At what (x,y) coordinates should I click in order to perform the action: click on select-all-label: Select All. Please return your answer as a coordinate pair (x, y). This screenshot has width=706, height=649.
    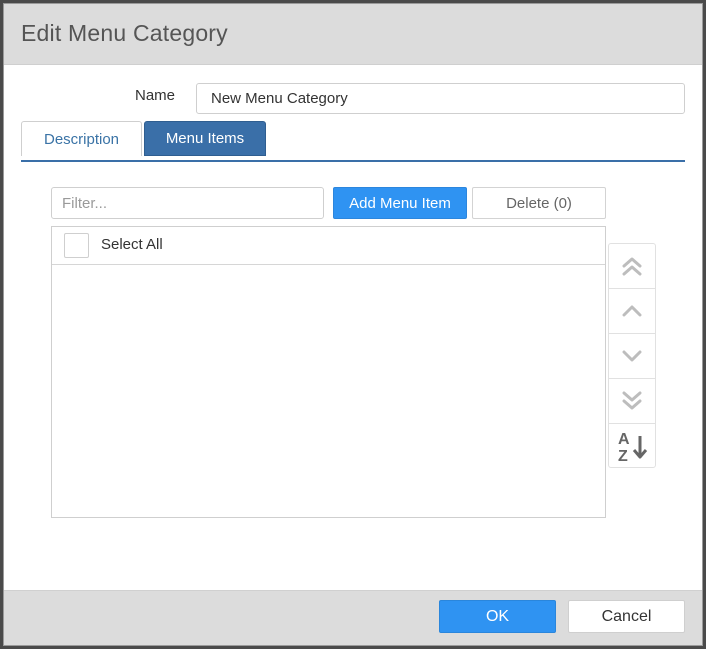
    Looking at the image, I should click on (132, 244).